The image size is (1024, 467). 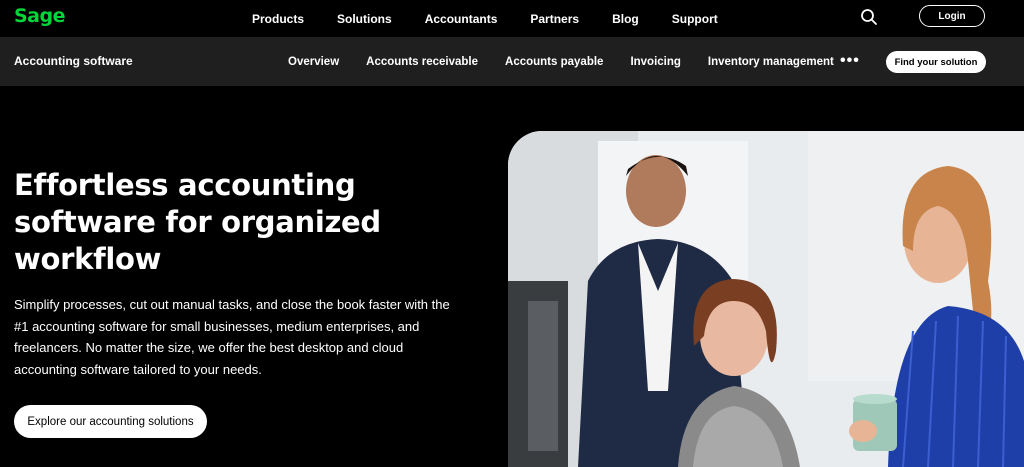 What do you see at coordinates (625, 19) in the screenshot?
I see `nav-item-blog: Blog` at bounding box center [625, 19].